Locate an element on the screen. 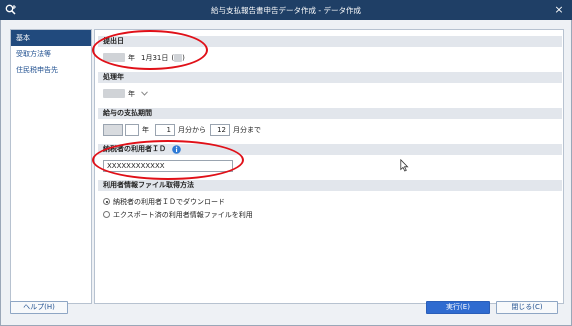 This screenshot has width=572, height=326. radio-use-exported-label: エクスポート済の利用者情報ファイルを利用 is located at coordinates (183, 214).